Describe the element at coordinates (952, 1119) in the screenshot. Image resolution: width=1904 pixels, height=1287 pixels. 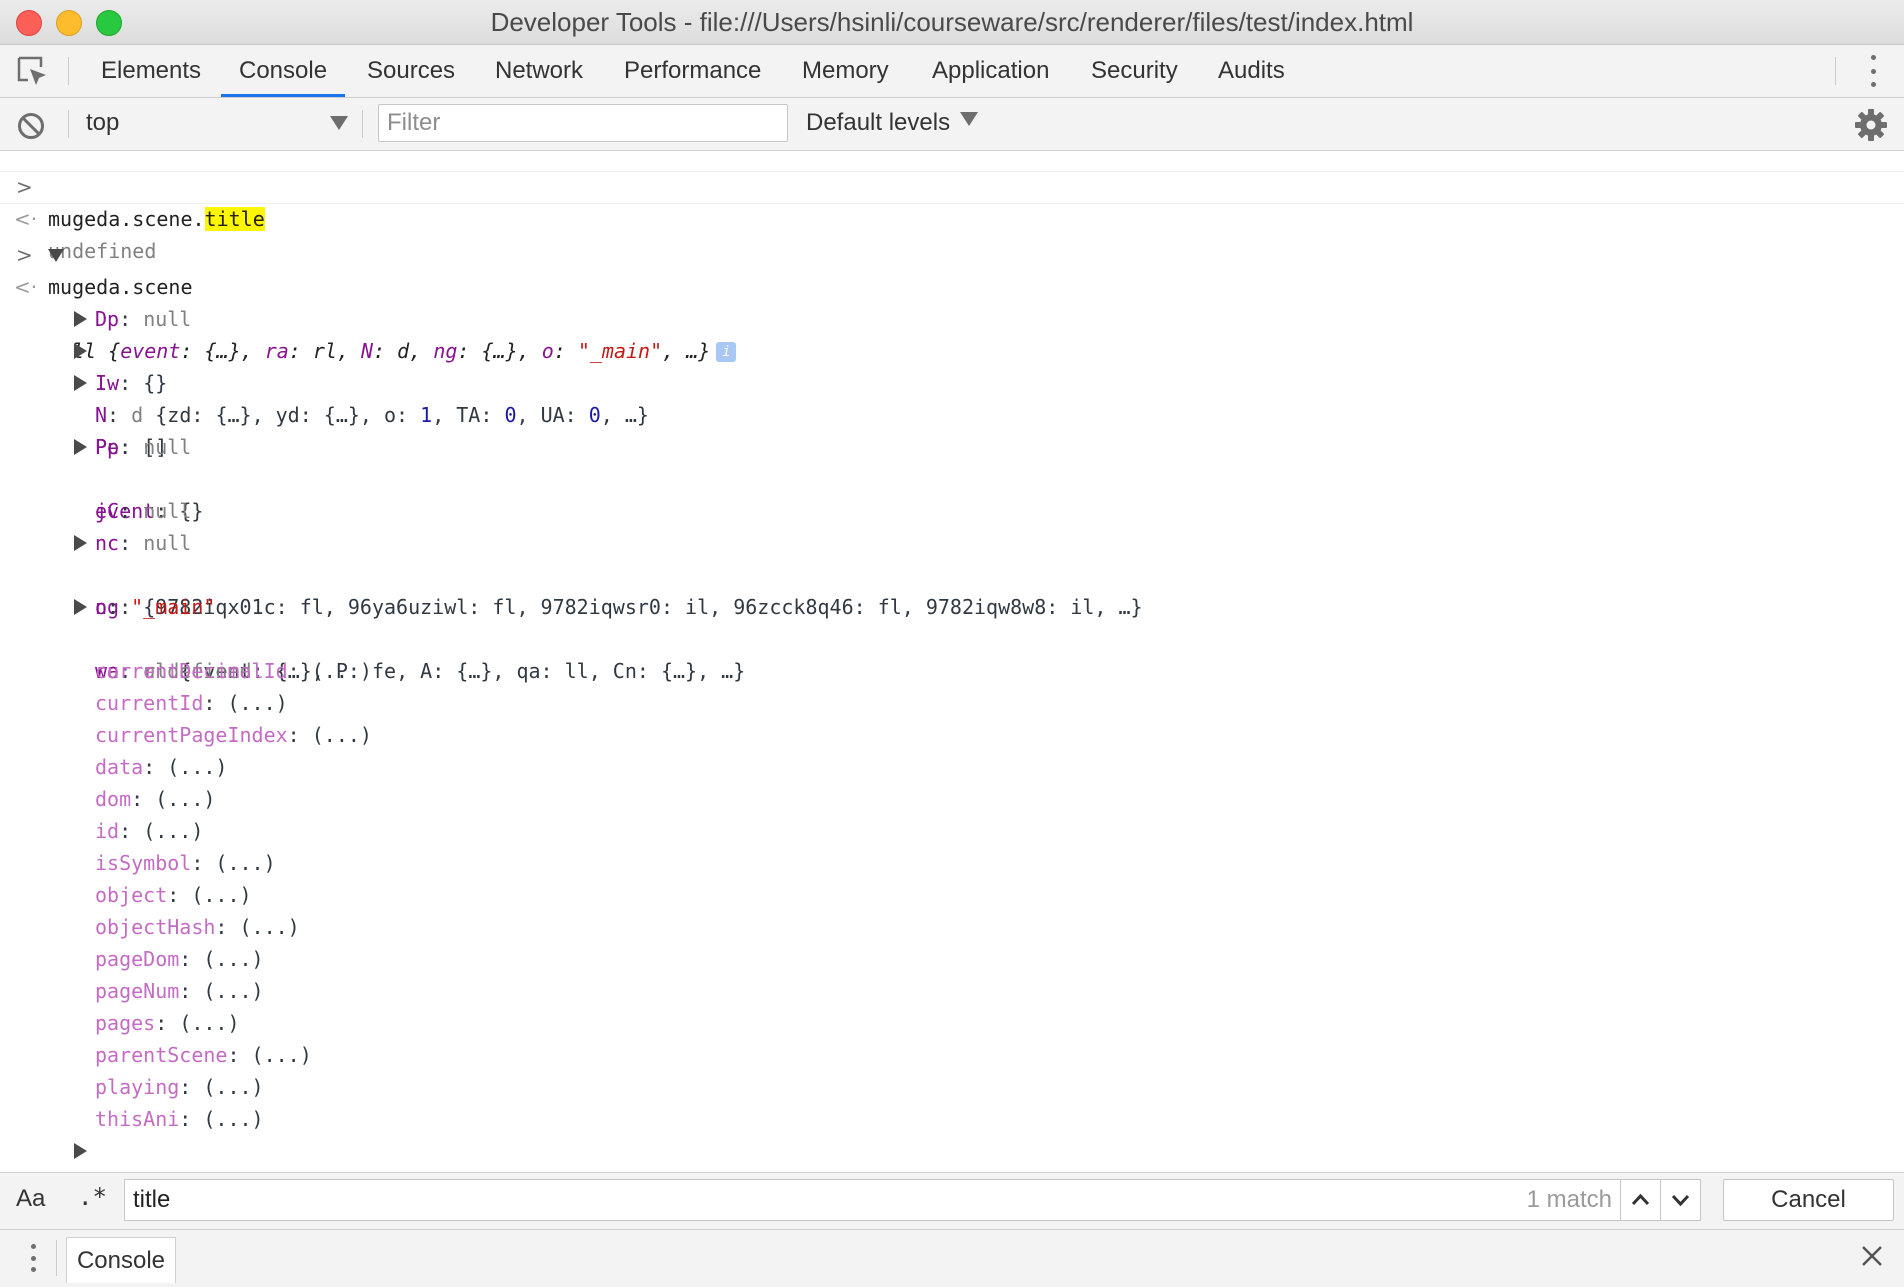
I see `getter-row: thisAni: (...)` at that location.